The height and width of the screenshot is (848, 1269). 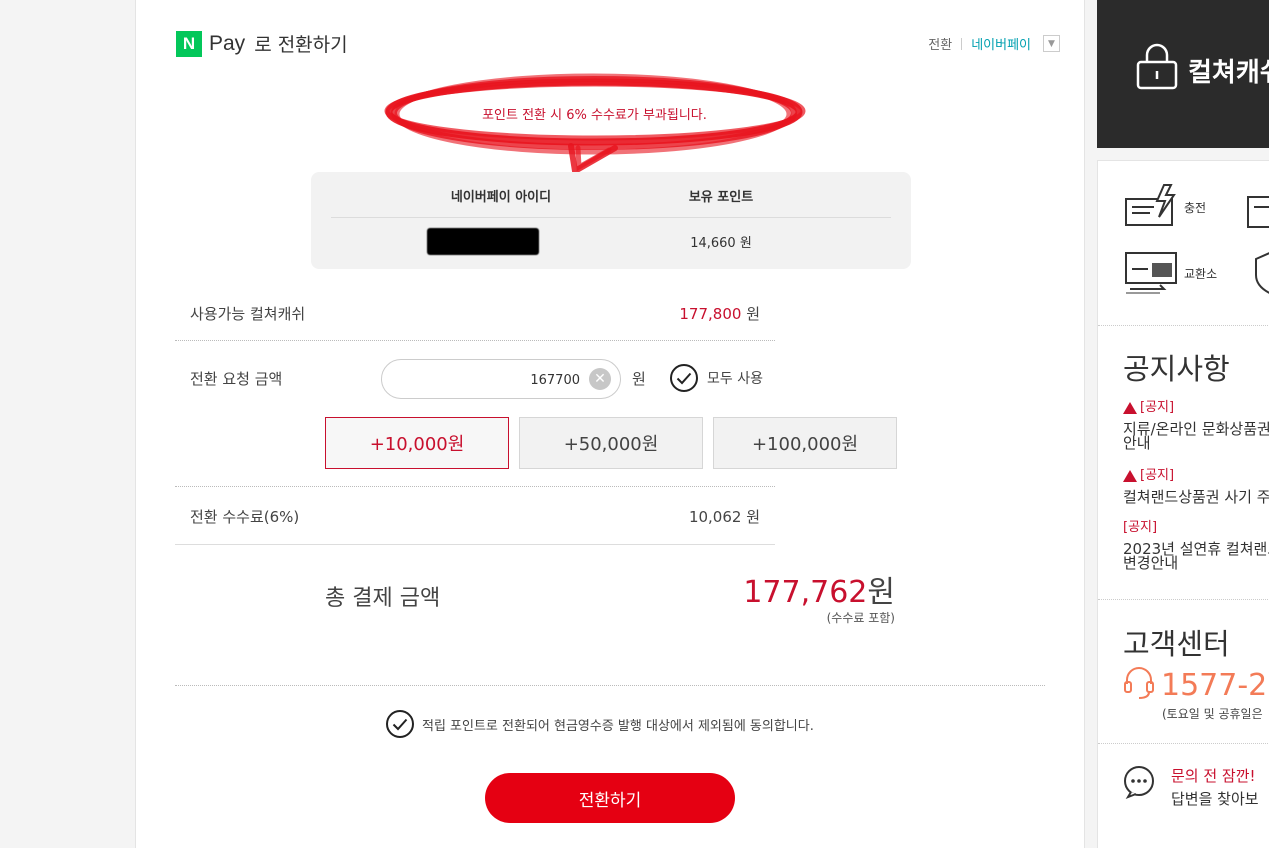 I want to click on notice-section-title: 공지사항, so click(x=1176, y=369).